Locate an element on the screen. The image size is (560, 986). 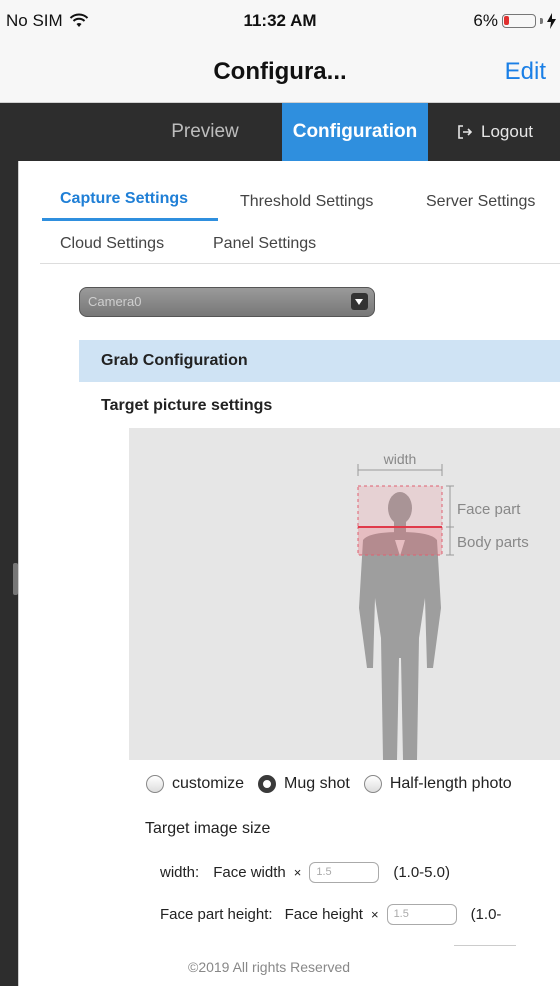
radio-mug-shot is located at coordinates (267, 784).